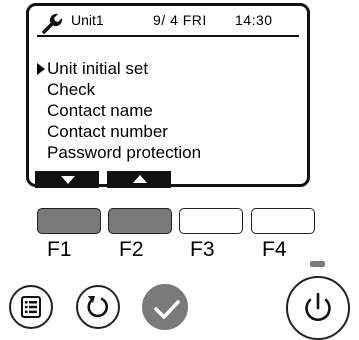  I want to click on f3-button, so click(211, 221).